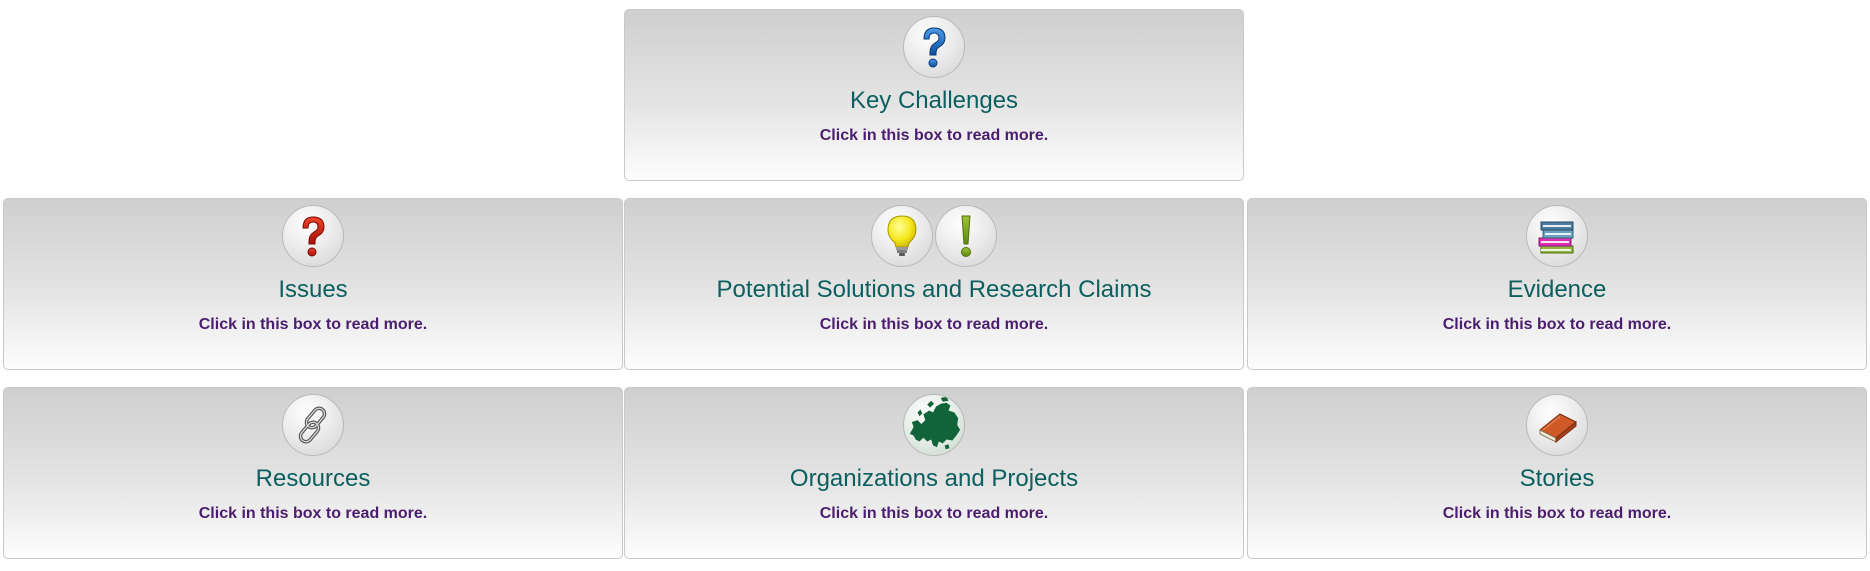 The image size is (1870, 571). I want to click on chain-link-icon, so click(313, 425).